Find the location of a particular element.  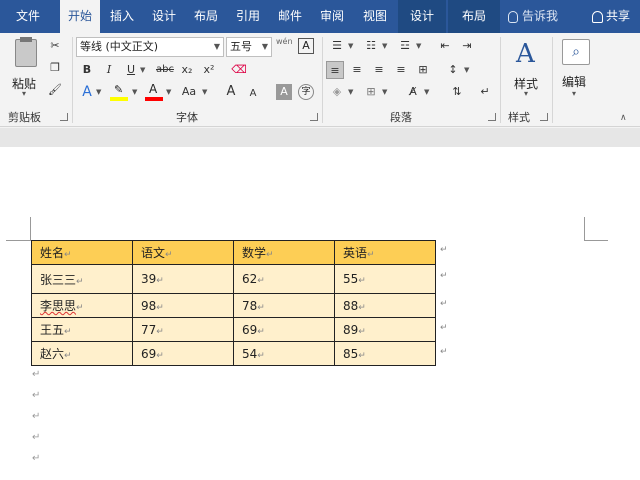

change-case-button: Aa is located at coordinates (189, 92).